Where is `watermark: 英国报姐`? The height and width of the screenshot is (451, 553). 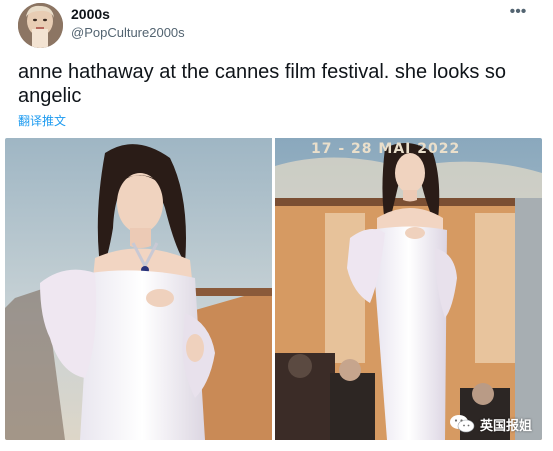
watermark: 英国报姐 is located at coordinates (490, 424).